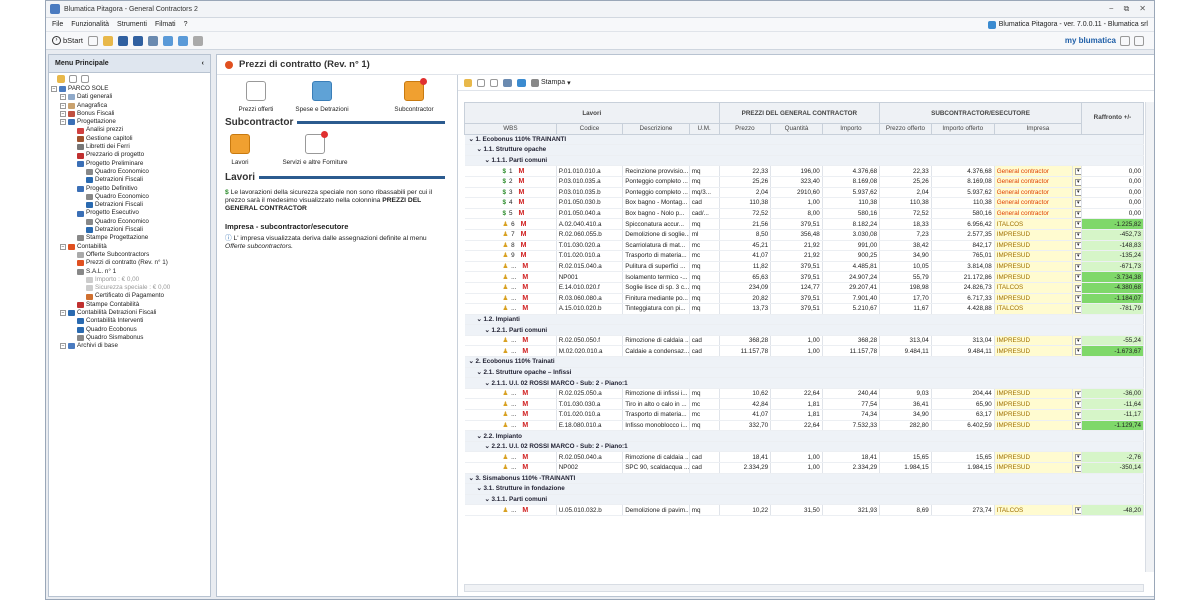 The height and width of the screenshot is (600, 1200). Describe the element at coordinates (804, 330) in the screenshot. I see `group-row: ⌄ 1.2.1. Parti comuni` at that location.